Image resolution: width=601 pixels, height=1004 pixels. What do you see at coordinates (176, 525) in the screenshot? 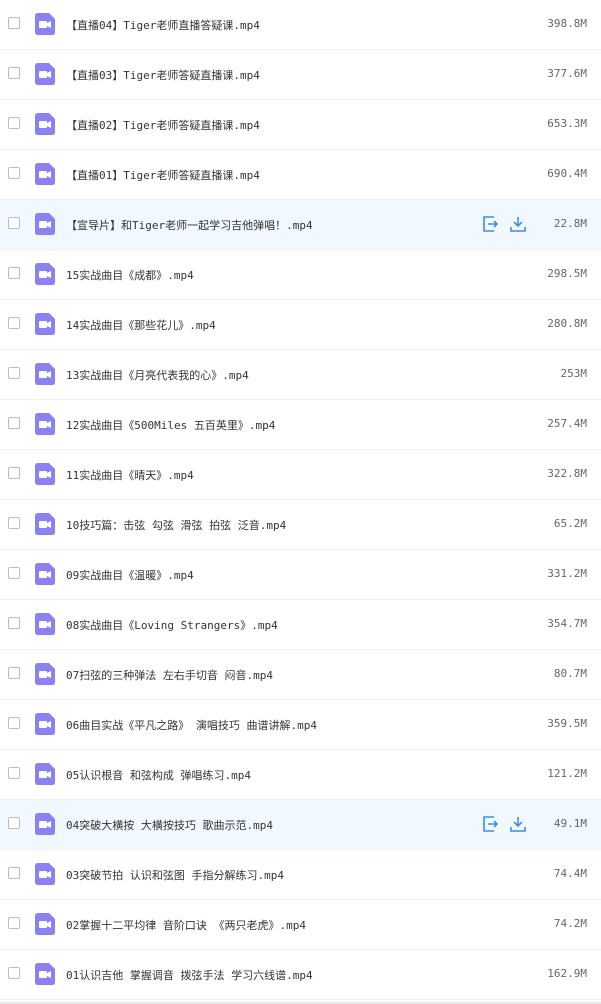
I see `file-name: 10技巧篇：击弦 勾弦 滑弦 拍弦 泛音.mp4` at bounding box center [176, 525].